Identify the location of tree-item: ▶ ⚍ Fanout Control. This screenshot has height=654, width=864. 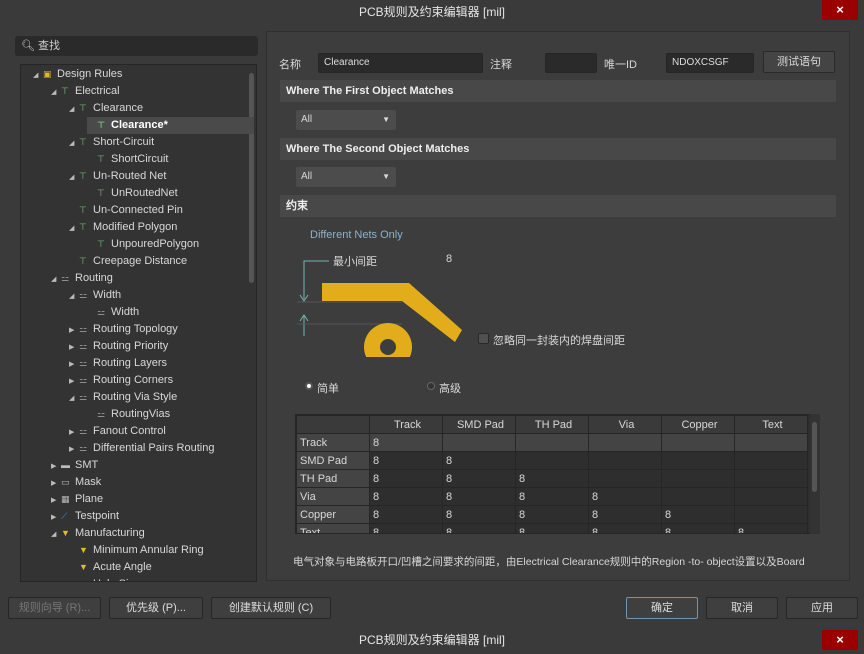
(117, 431).